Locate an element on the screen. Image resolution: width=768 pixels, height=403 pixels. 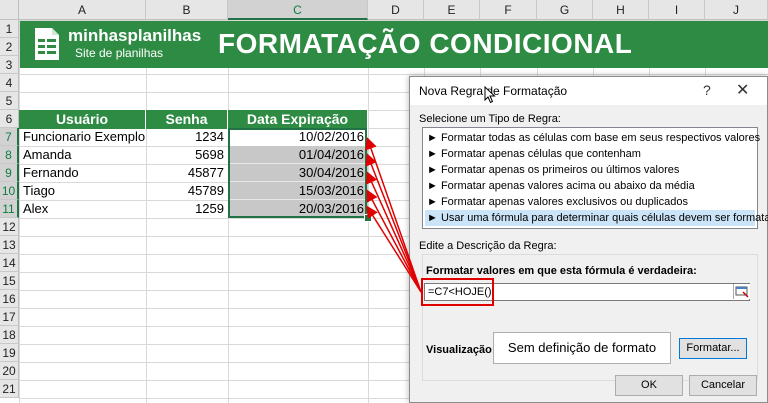
row-header-5: 5 is located at coordinates (9, 101).